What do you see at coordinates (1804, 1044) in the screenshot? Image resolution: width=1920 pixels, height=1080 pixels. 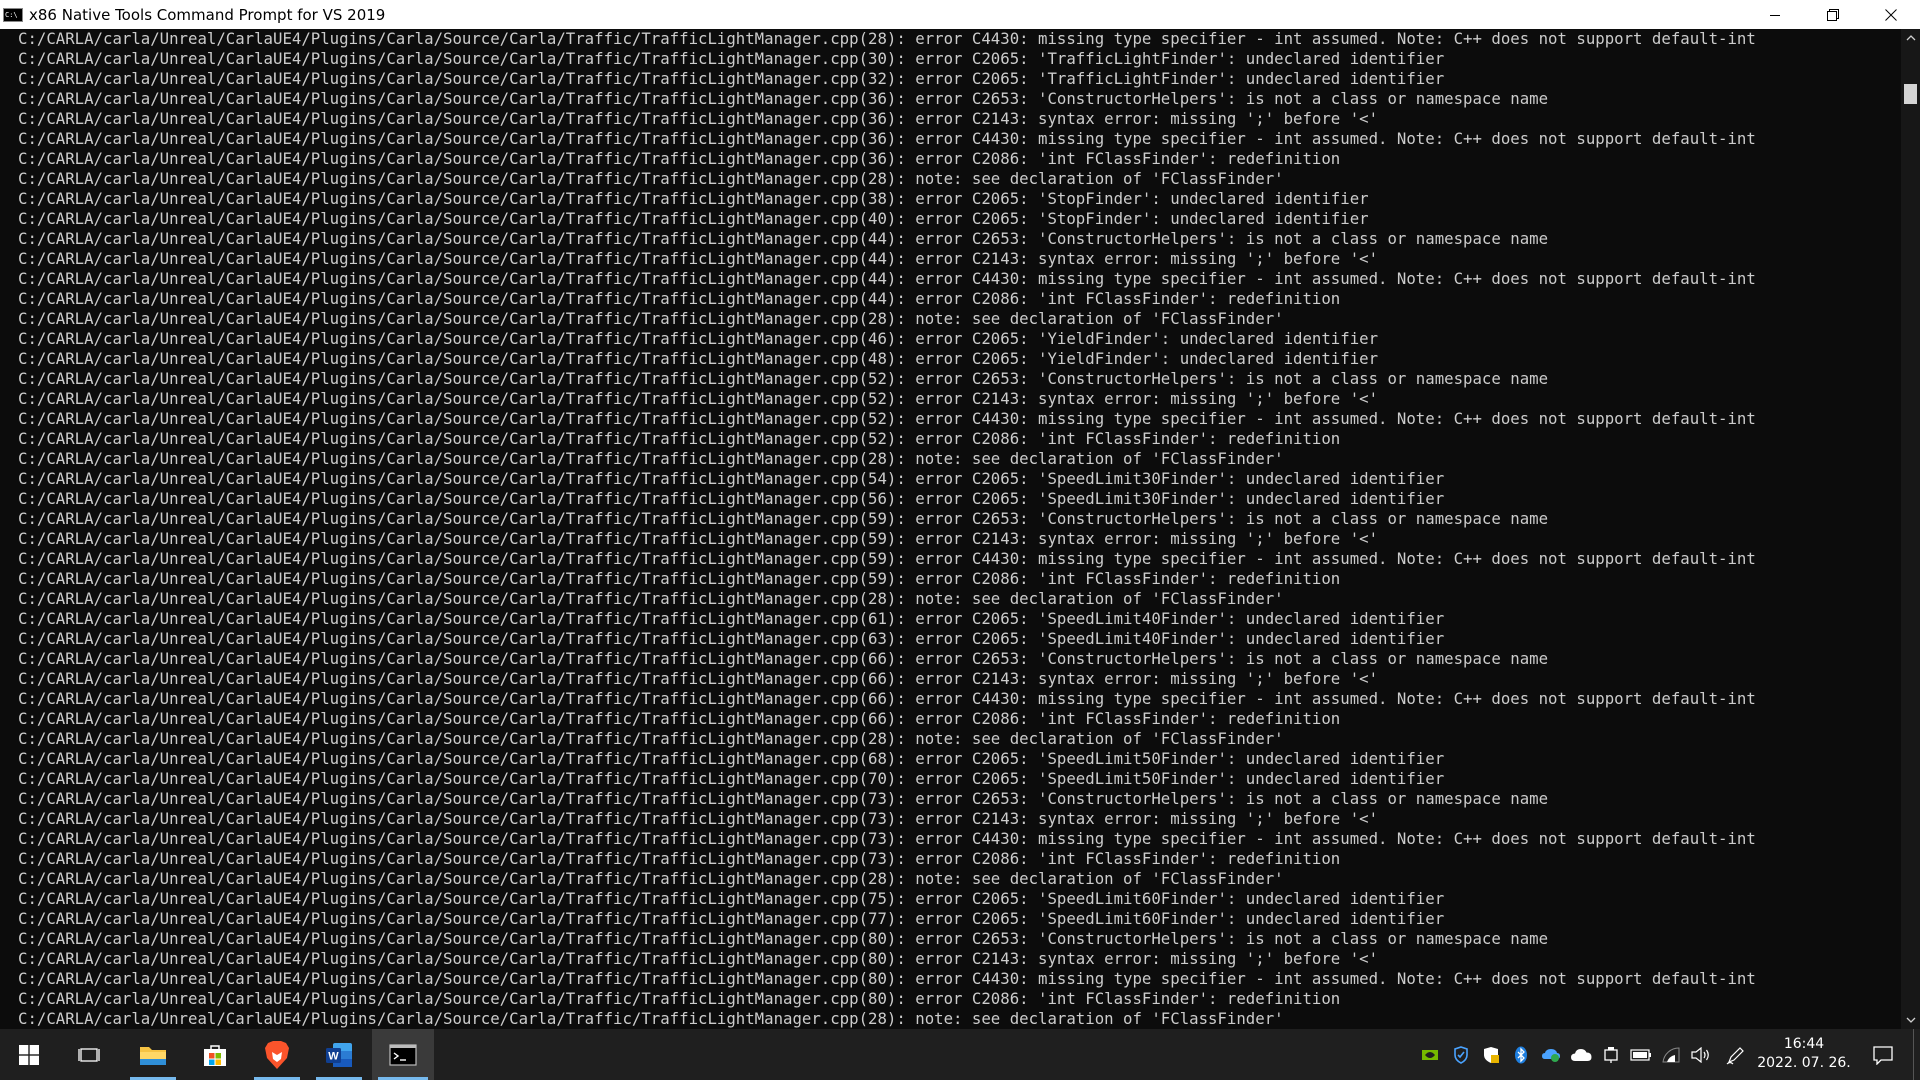 I see `clock-time: 16:44` at bounding box center [1804, 1044].